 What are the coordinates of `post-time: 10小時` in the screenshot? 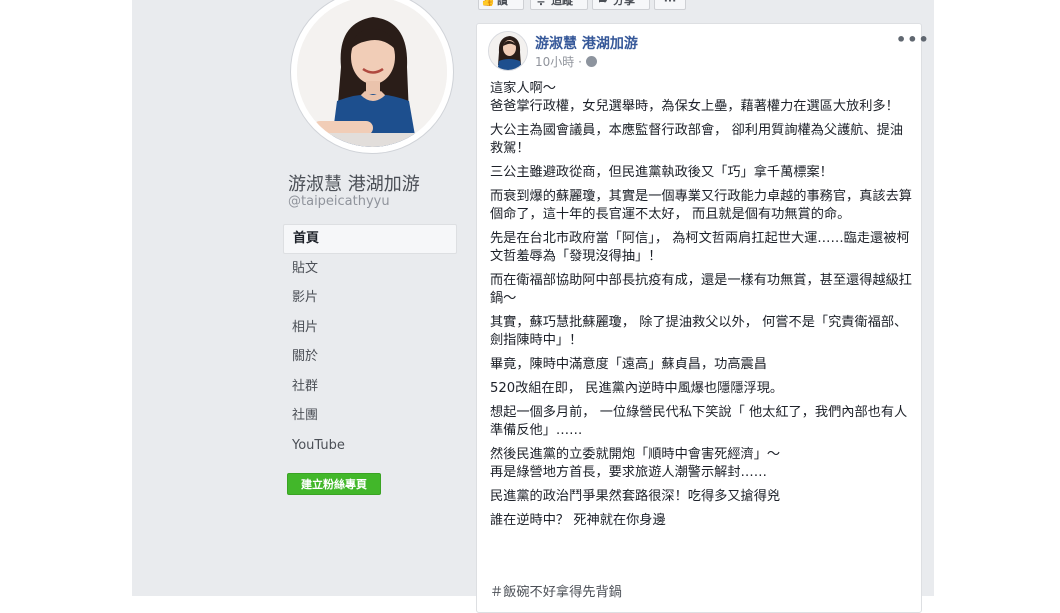 It's located at (554, 62).